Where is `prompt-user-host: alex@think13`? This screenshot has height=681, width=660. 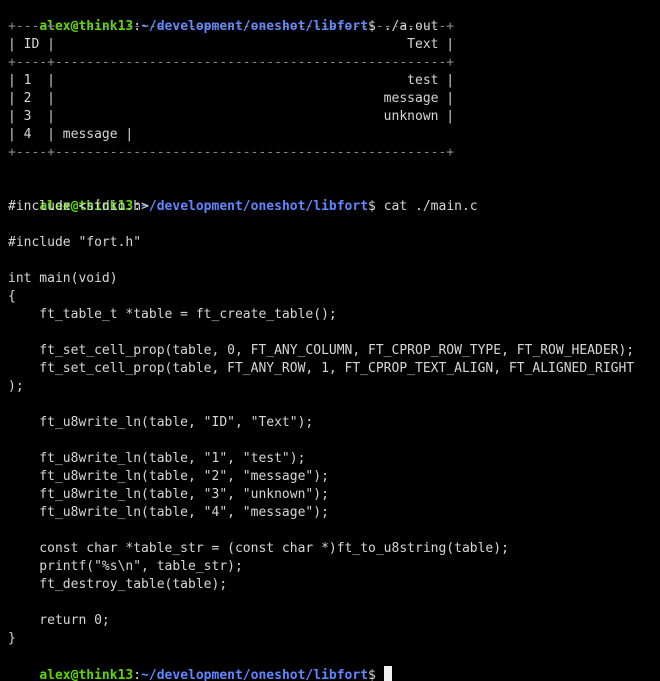
prompt-user-host: alex@think13 is located at coordinates (86, 674).